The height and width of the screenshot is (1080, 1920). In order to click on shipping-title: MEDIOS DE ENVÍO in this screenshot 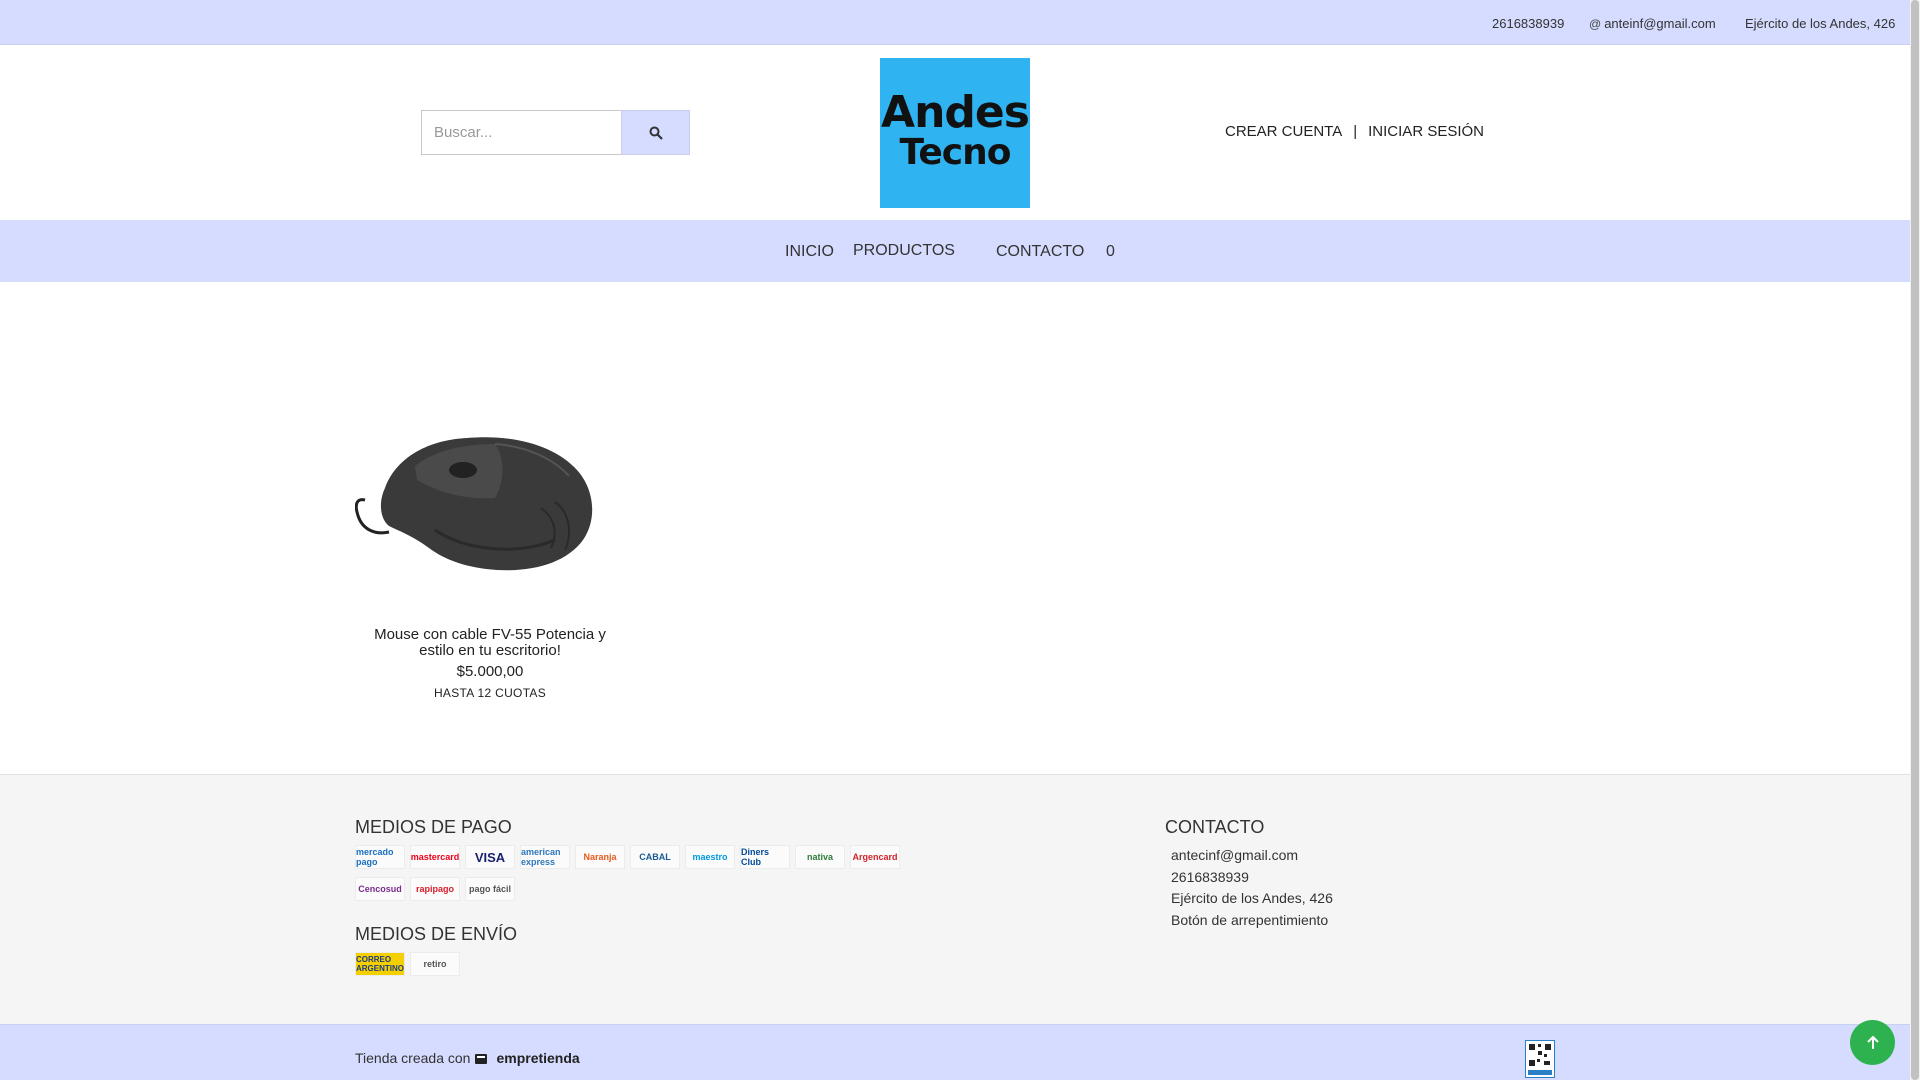, I will do `click(436, 934)`.